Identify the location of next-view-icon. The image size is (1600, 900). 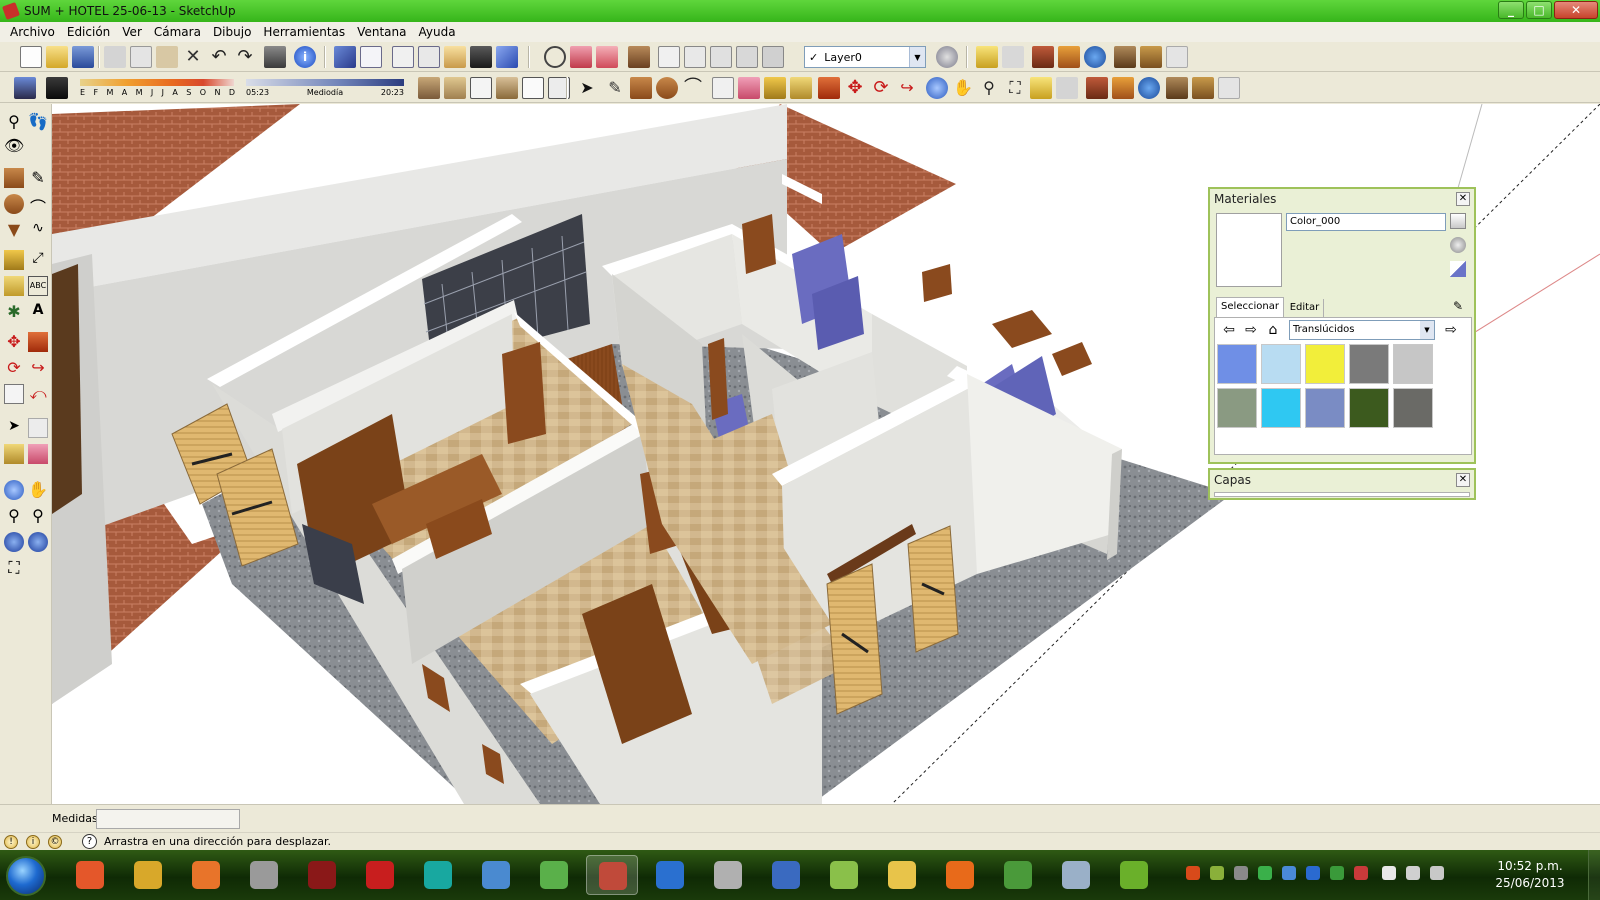
(38, 542).